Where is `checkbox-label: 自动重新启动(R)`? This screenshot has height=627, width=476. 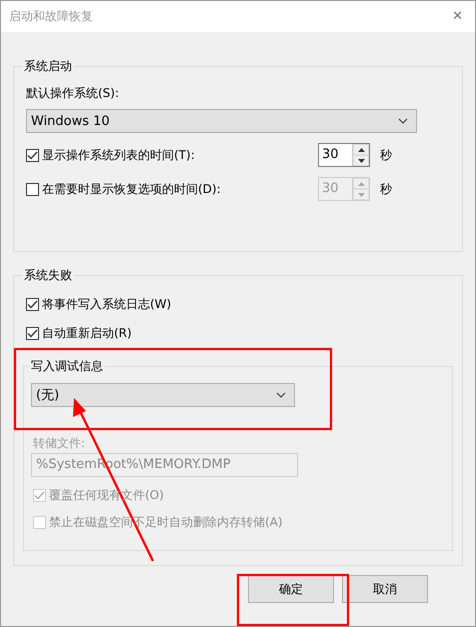 checkbox-label: 自动重新启动(R) is located at coordinates (87, 333).